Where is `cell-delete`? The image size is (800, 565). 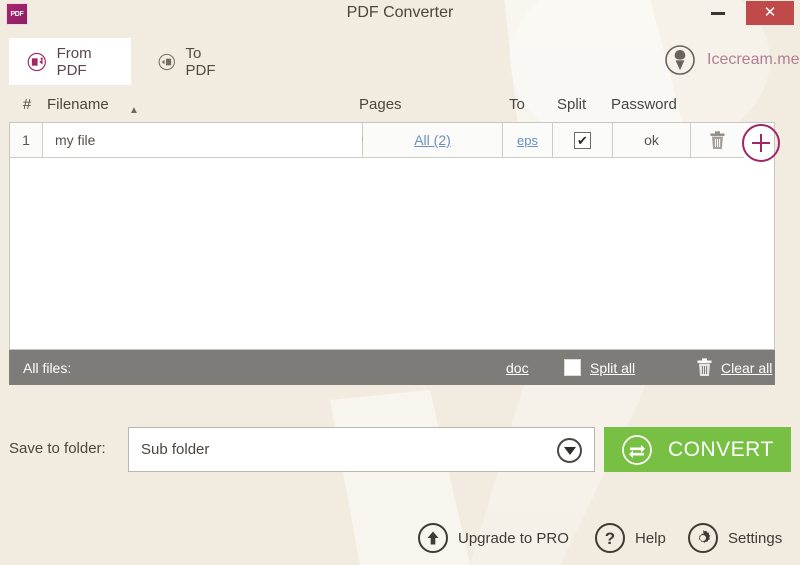
cell-delete is located at coordinates (717, 140).